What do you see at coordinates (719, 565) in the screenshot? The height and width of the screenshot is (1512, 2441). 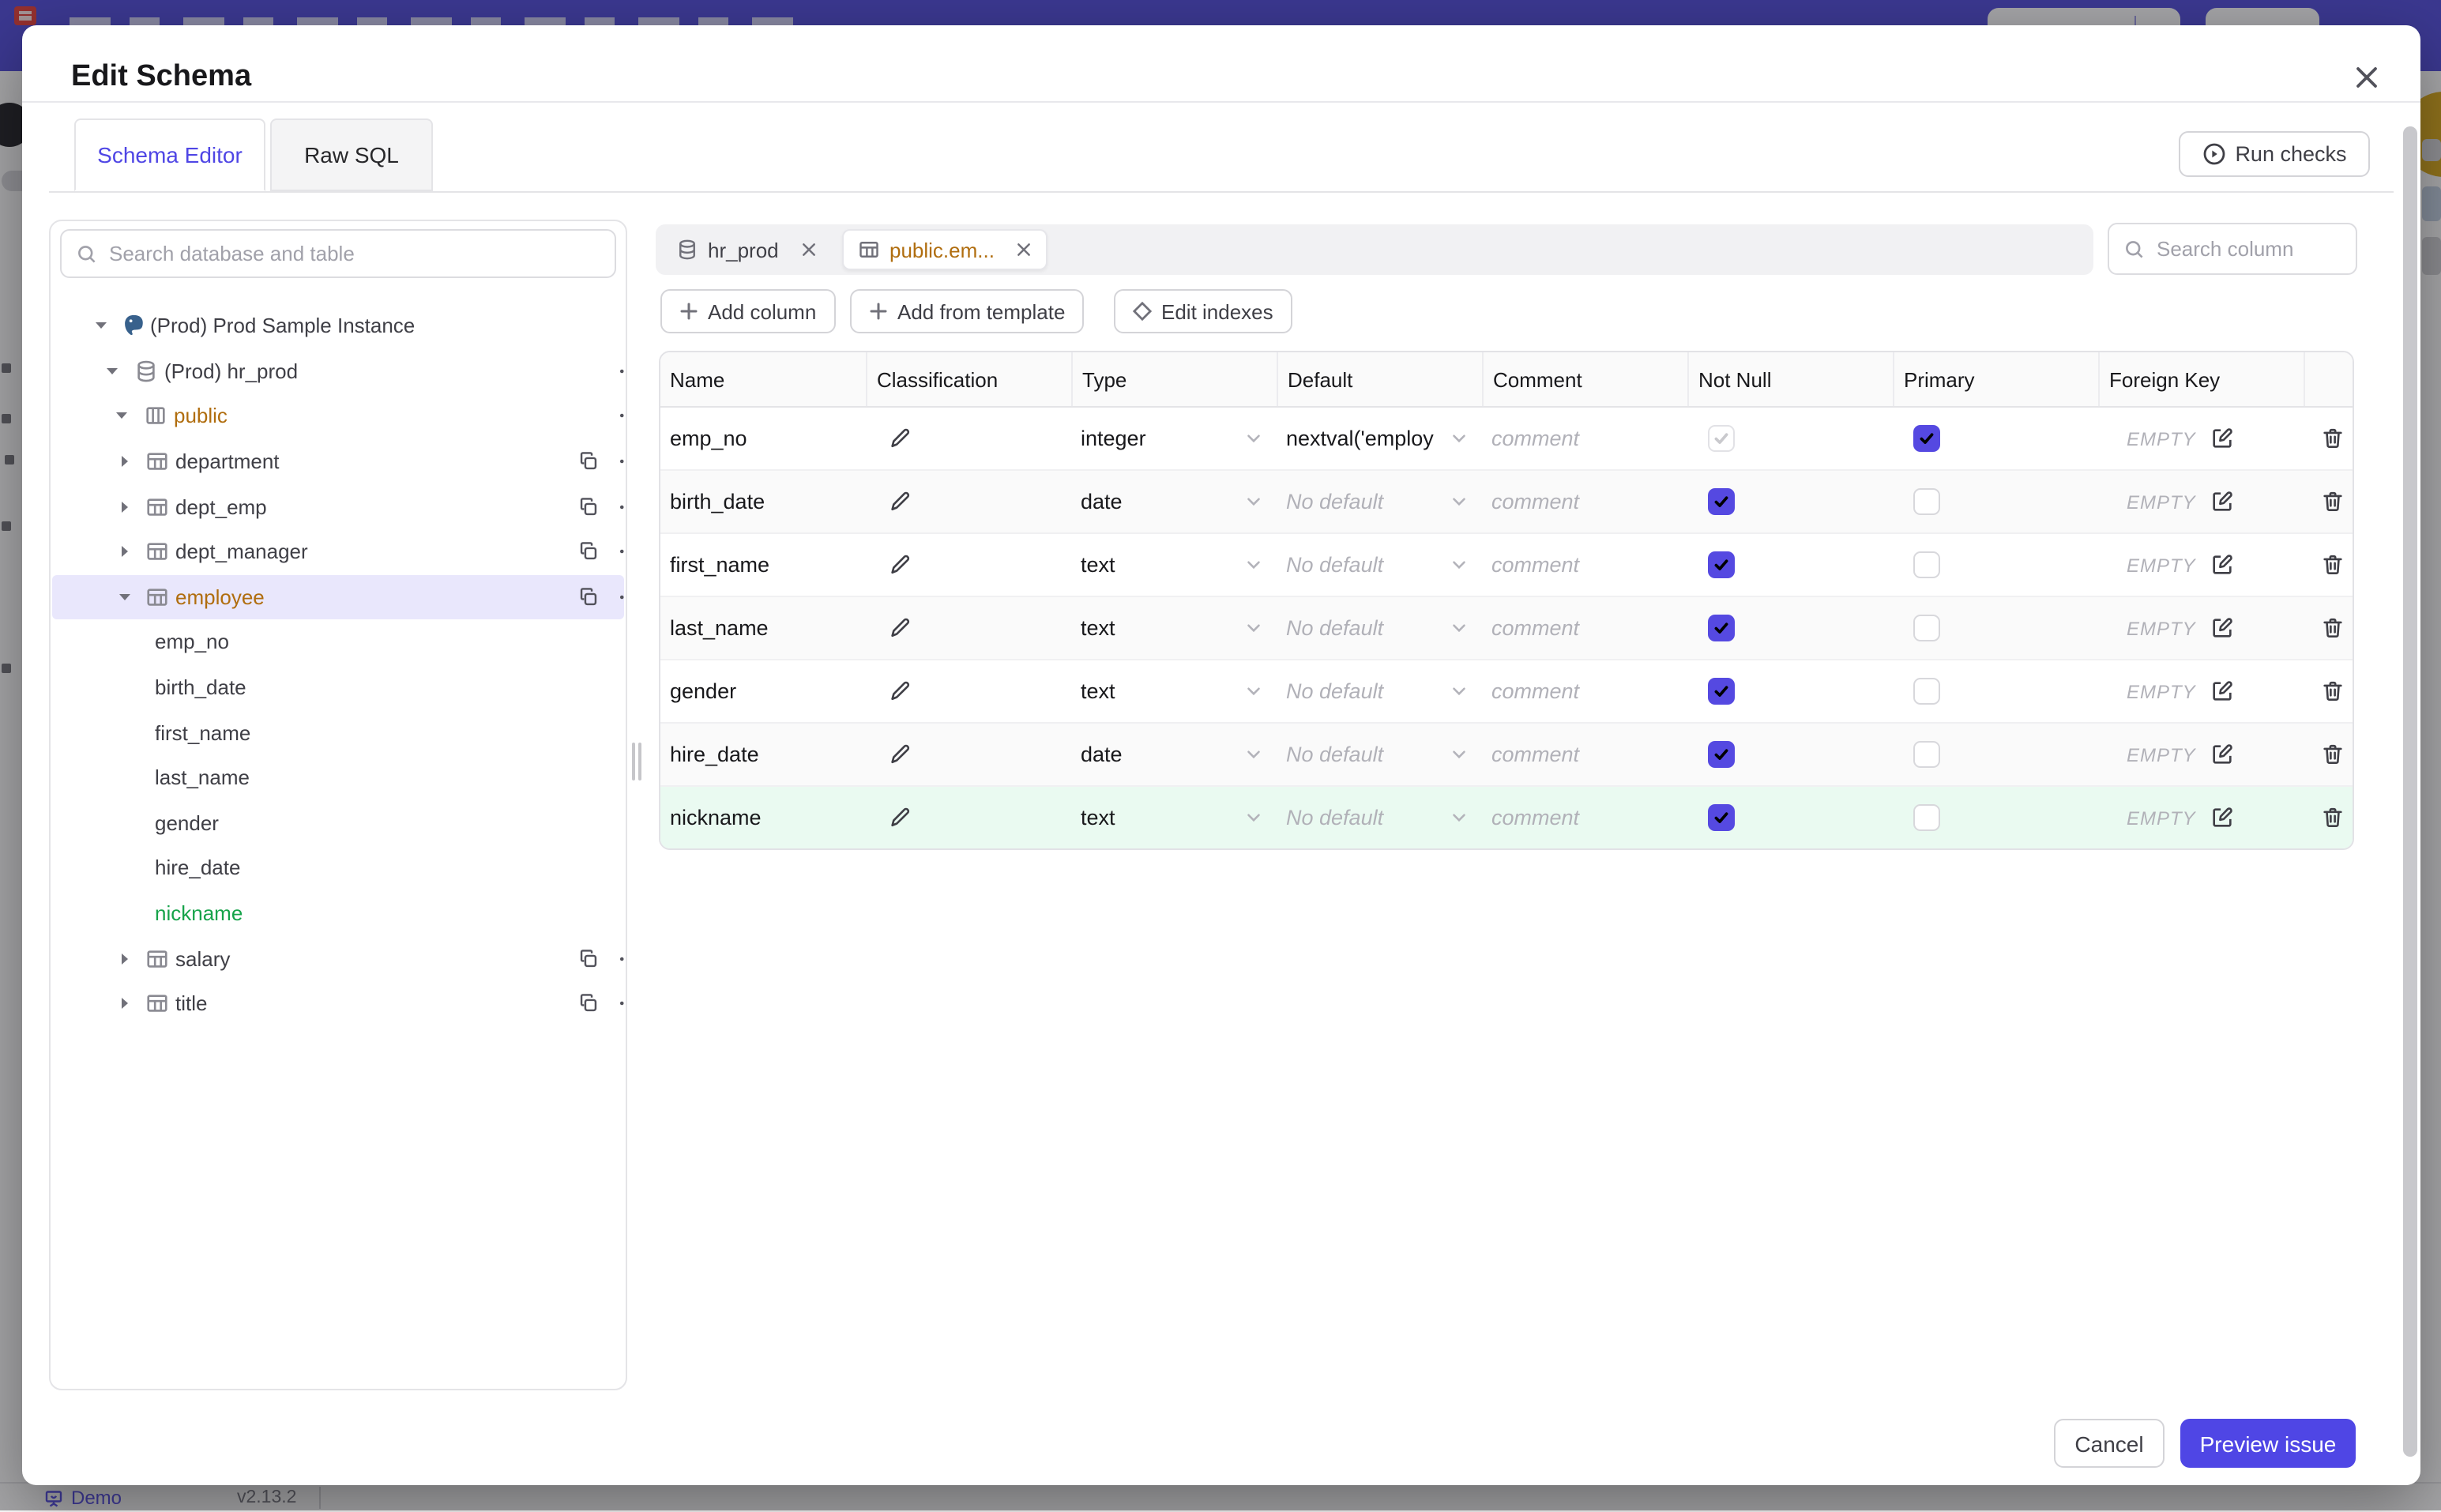 I see `column-name: first_name` at bounding box center [719, 565].